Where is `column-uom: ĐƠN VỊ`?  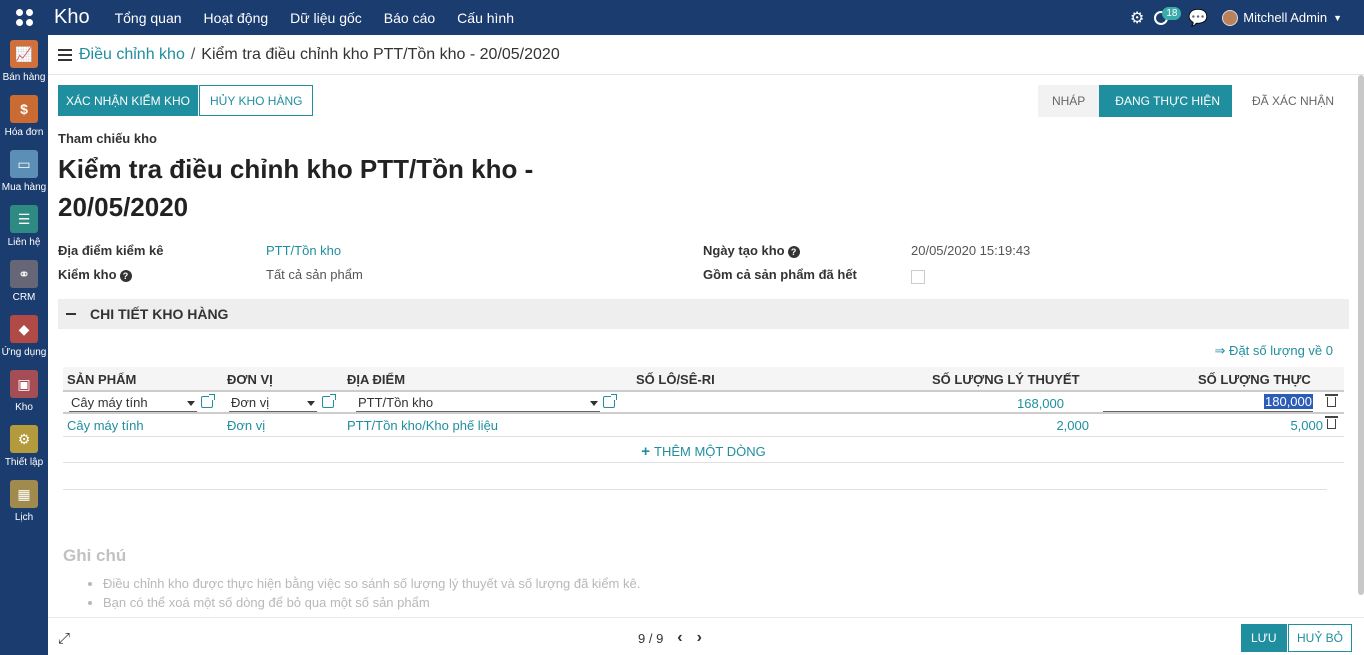
column-uom: ĐƠN VỊ is located at coordinates (250, 379).